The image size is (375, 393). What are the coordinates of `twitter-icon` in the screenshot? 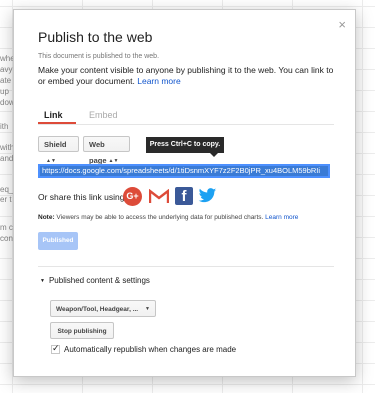 It's located at (207, 198).